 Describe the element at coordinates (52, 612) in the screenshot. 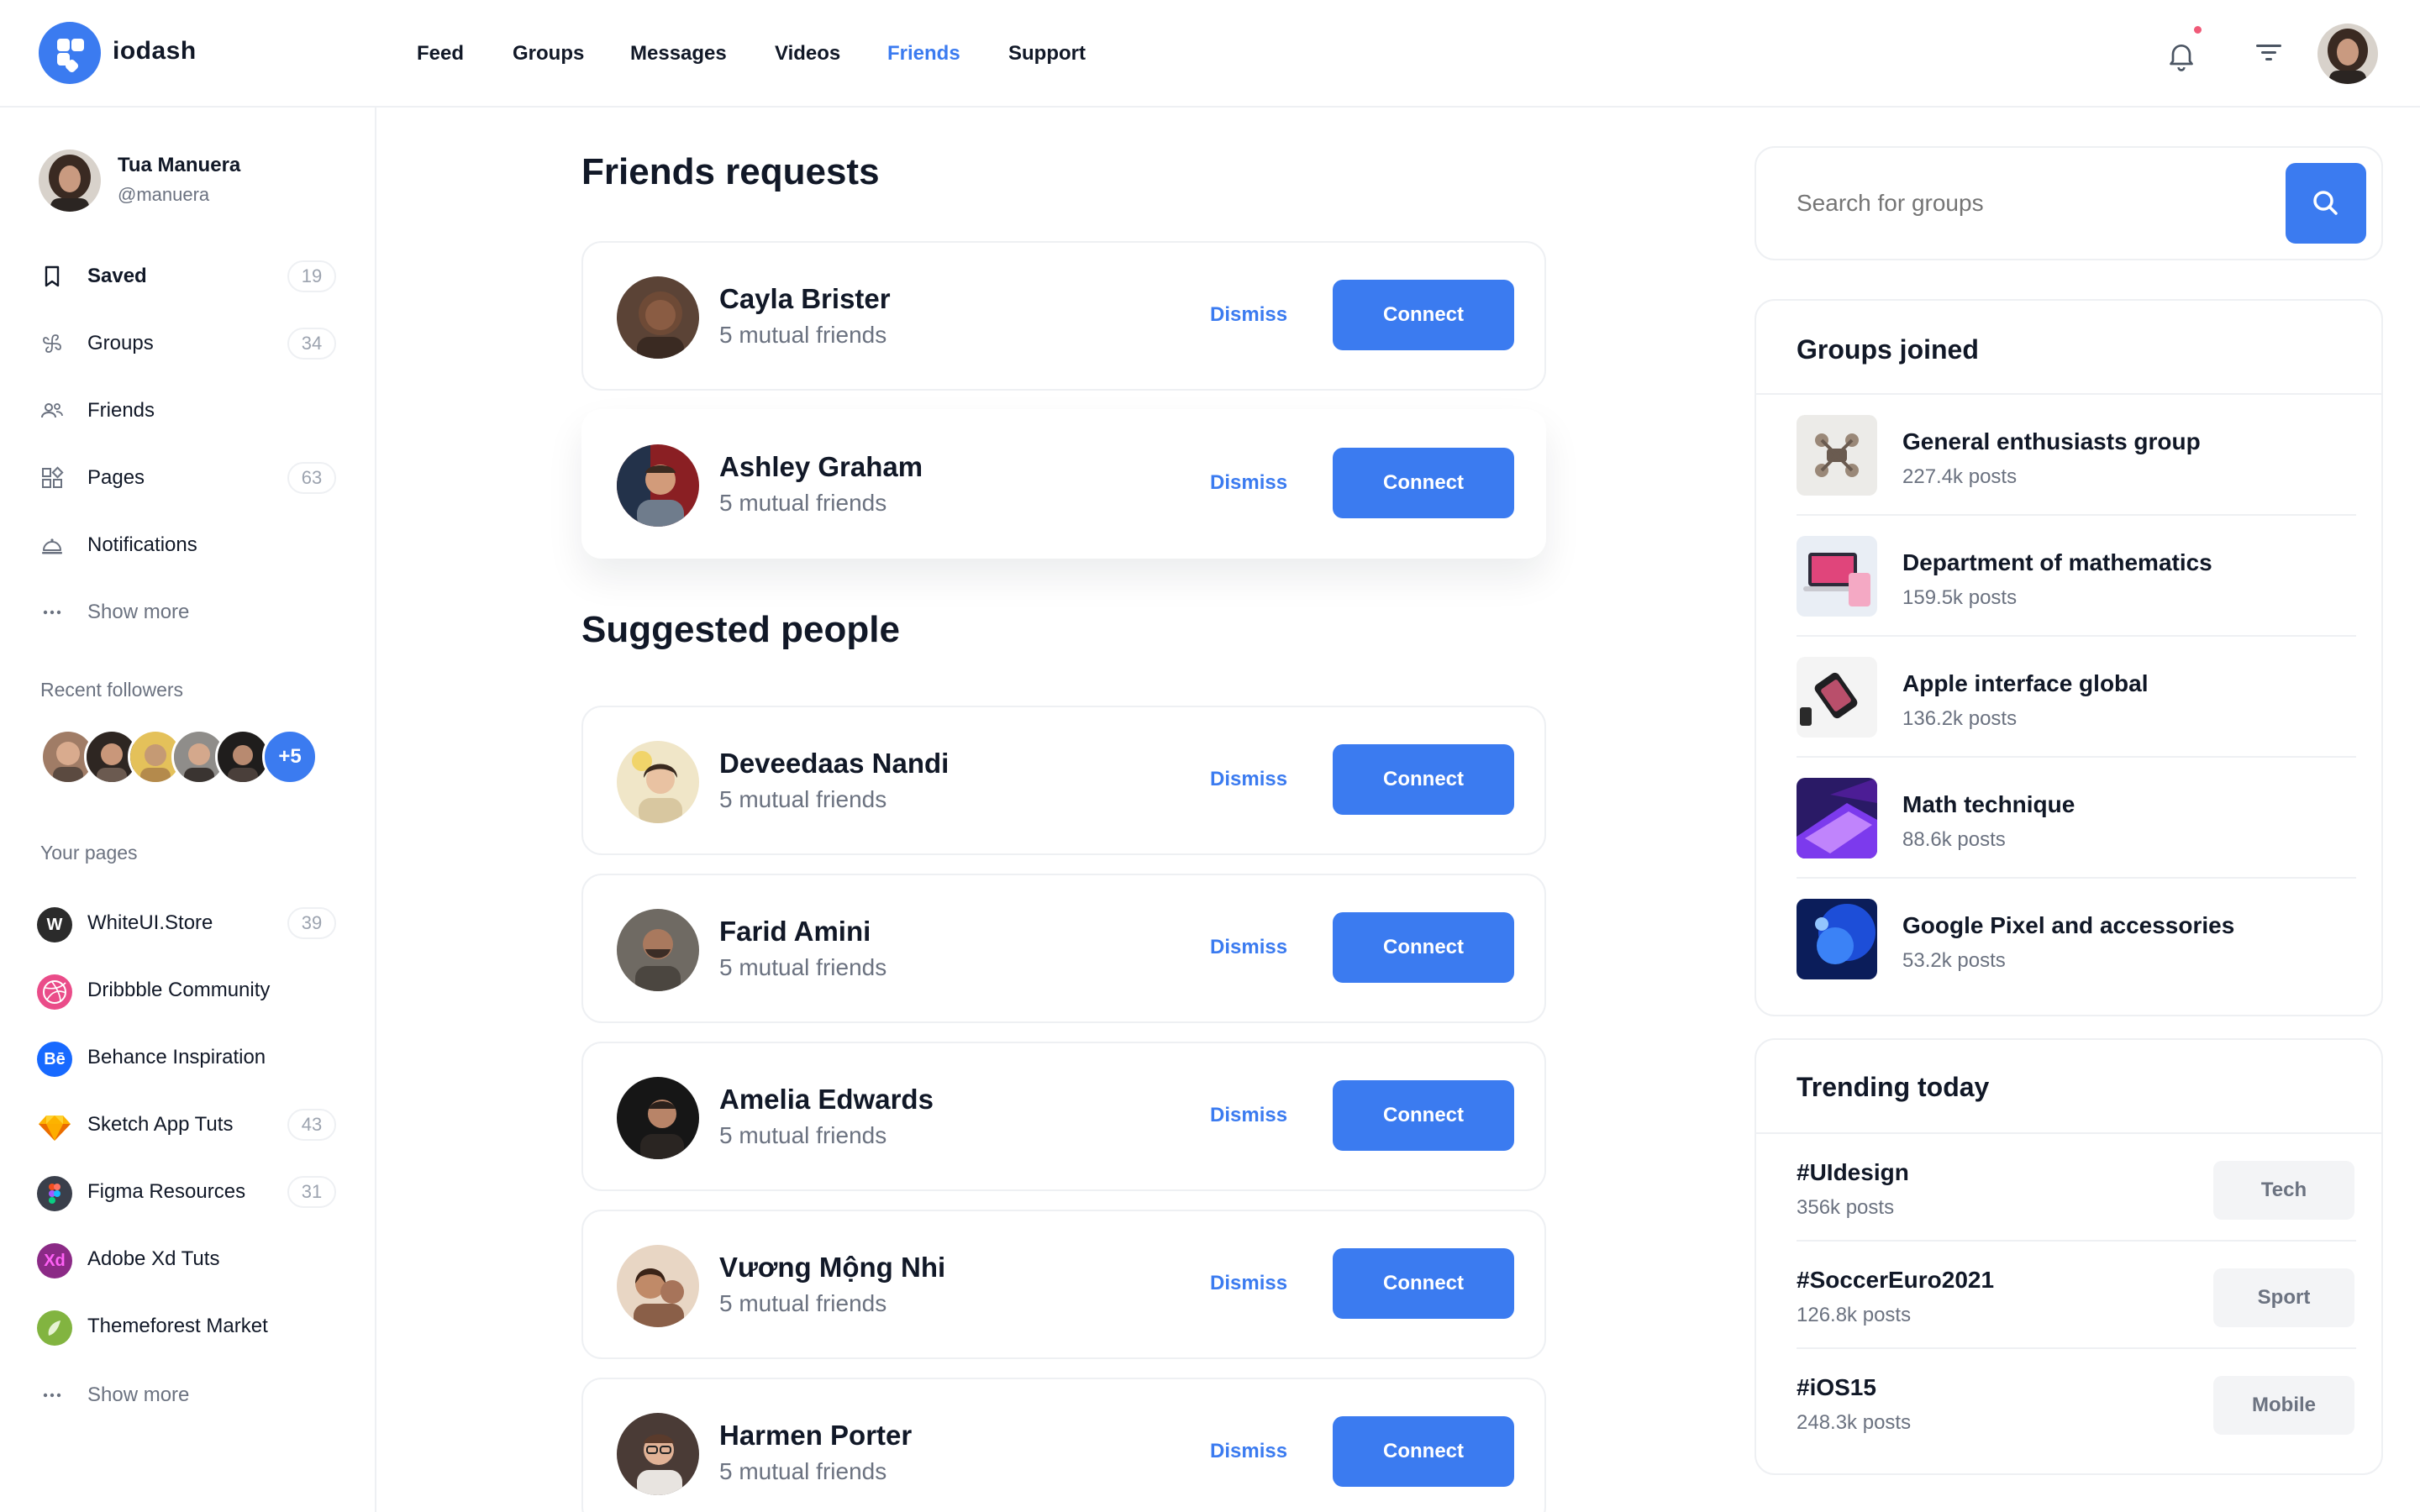

I see `more-icon` at that location.